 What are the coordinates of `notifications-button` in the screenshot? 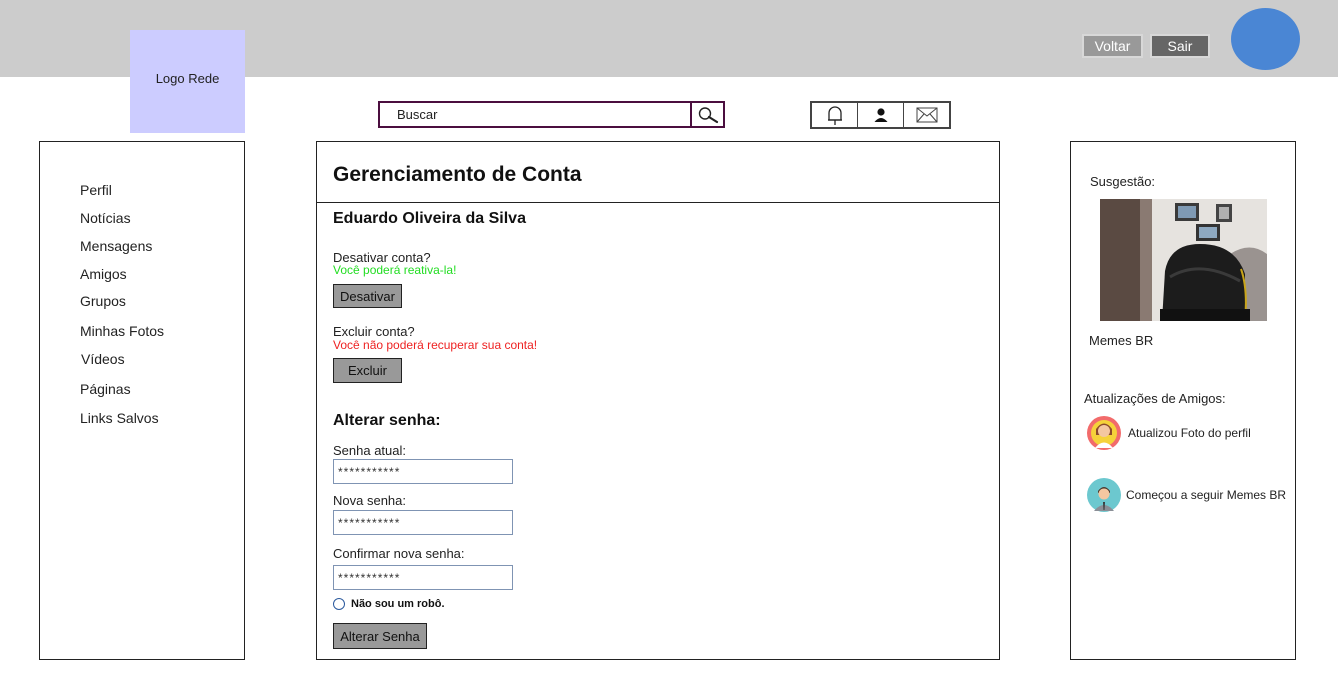 It's located at (835, 115).